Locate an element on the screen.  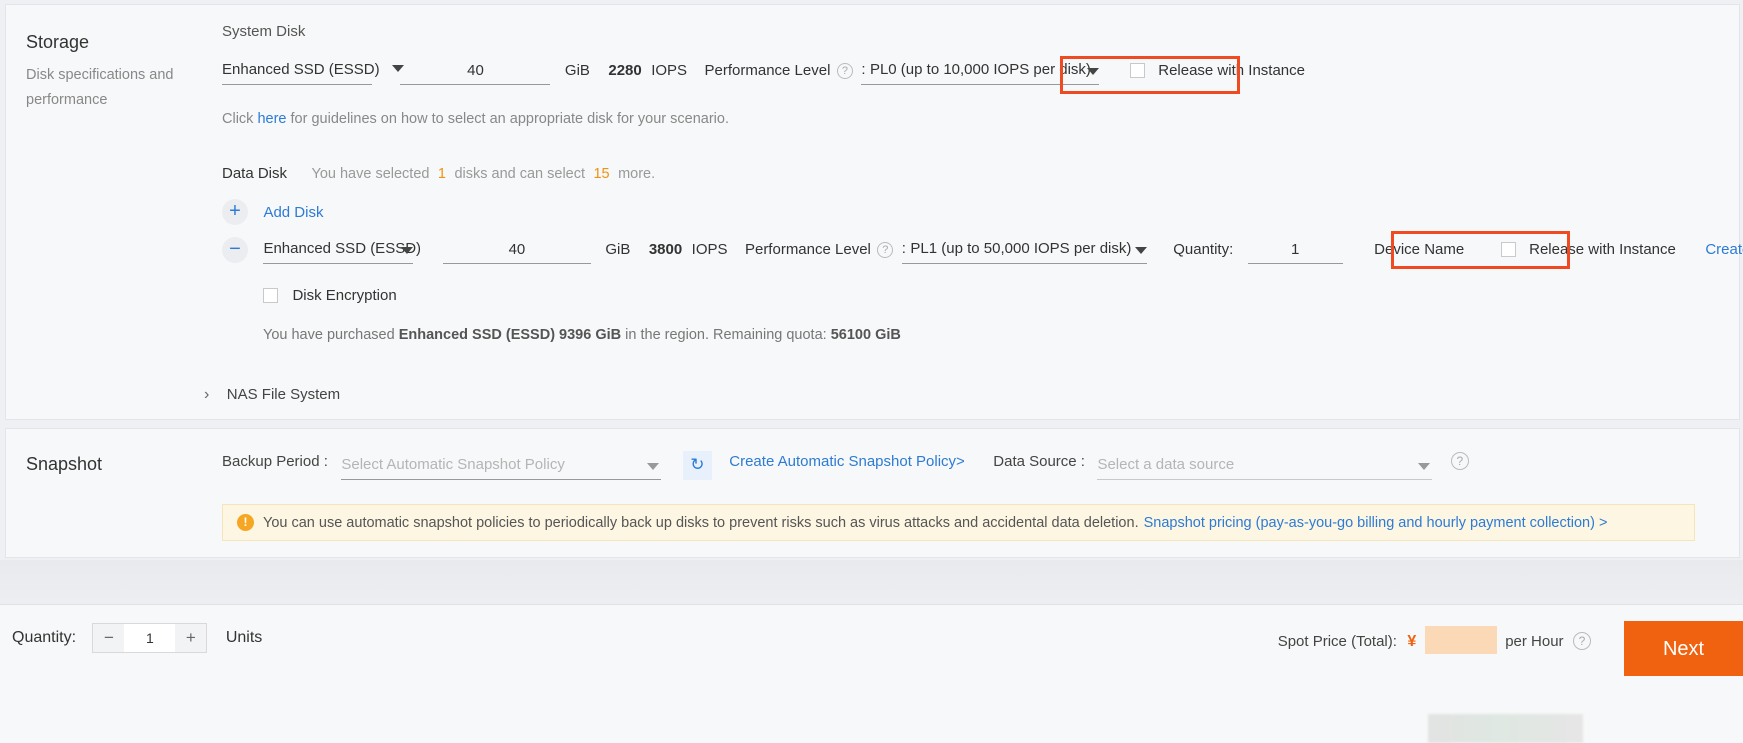
data-disk-selected-suffix: more. is located at coordinates (637, 174).